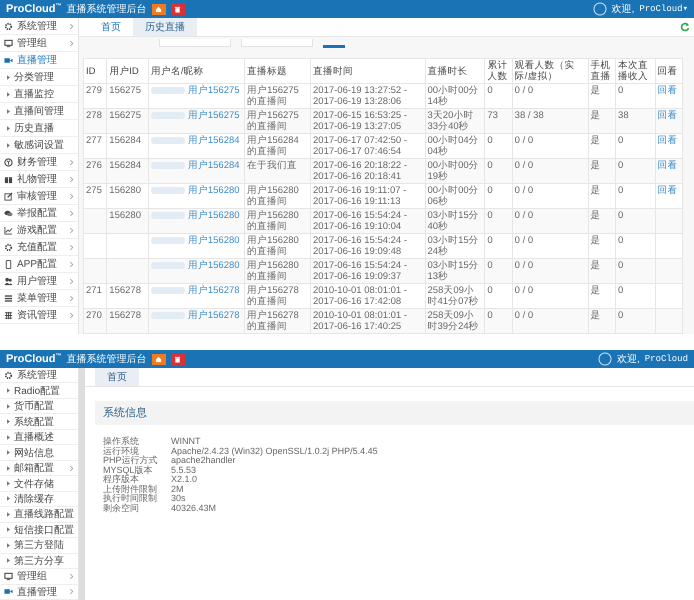 This screenshot has width=694, height=600. Describe the element at coordinates (272, 165) in the screenshot. I see `table-cell: 在于我们直` at that location.